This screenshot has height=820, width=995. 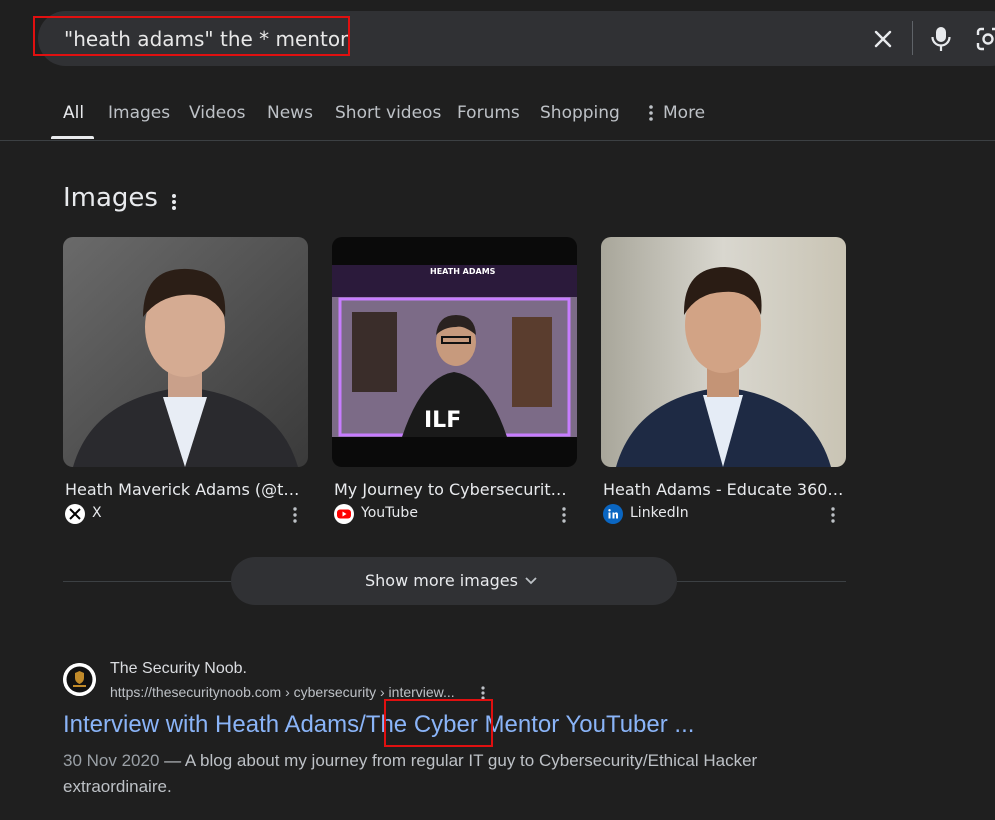 I want to click on show-more-images-button: Show more images, so click(x=454, y=581).